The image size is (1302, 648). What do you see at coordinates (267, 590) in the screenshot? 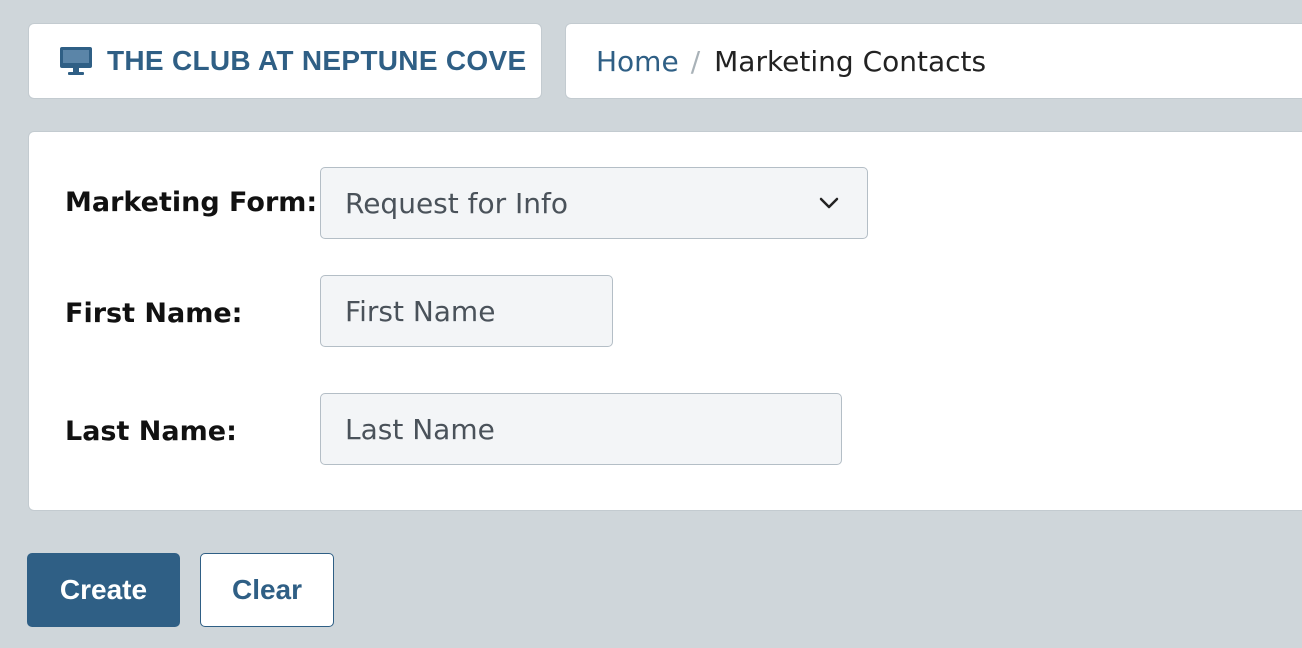
I see `clear-button: Clear` at bounding box center [267, 590].